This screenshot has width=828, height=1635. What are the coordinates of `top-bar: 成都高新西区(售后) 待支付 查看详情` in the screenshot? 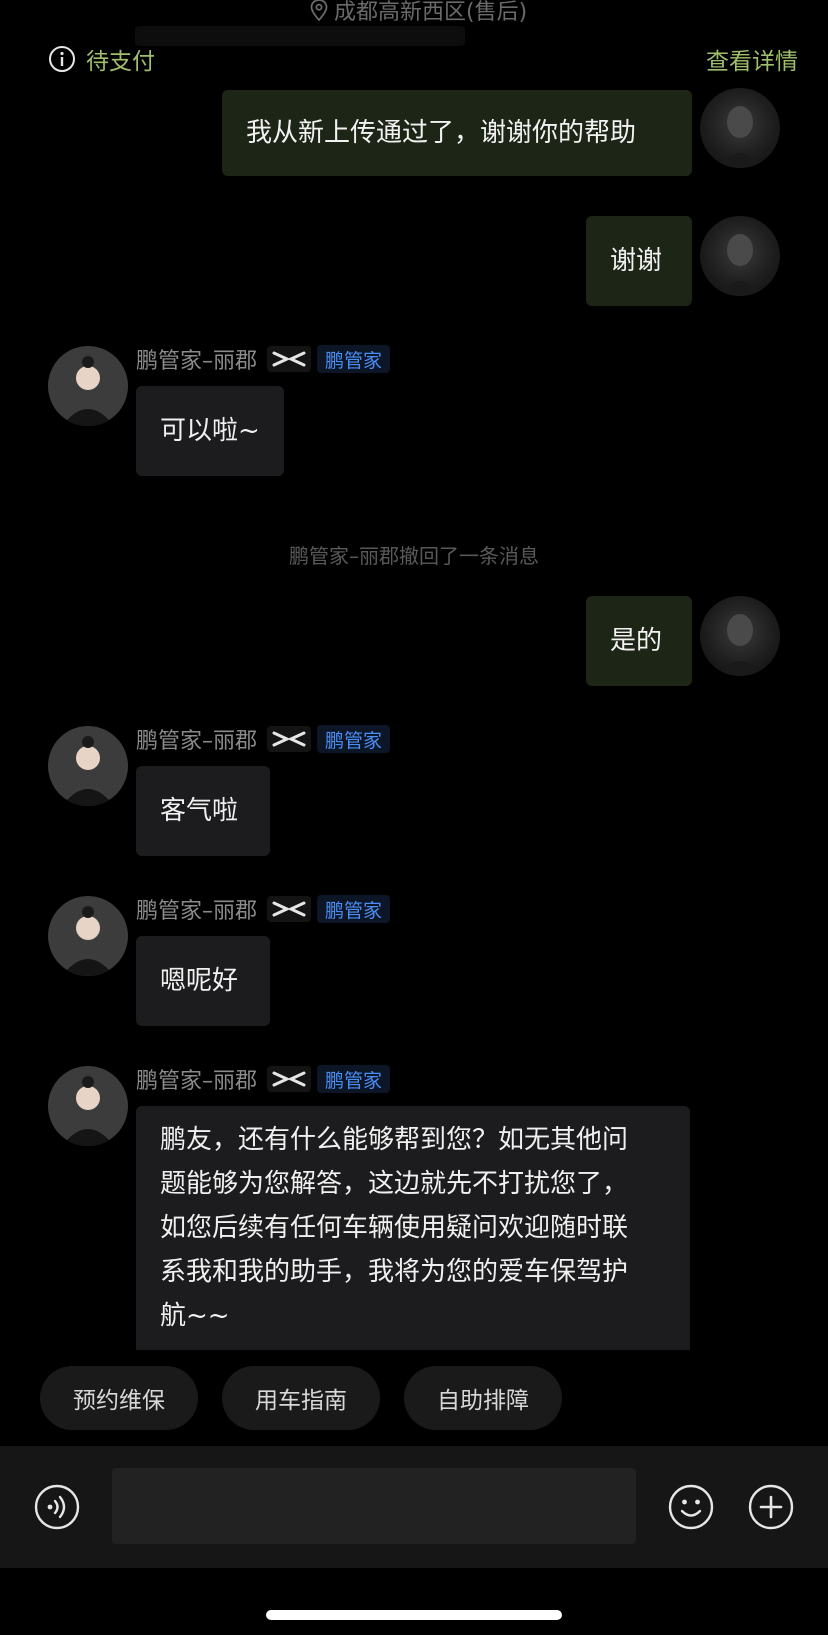 It's located at (414, 40).